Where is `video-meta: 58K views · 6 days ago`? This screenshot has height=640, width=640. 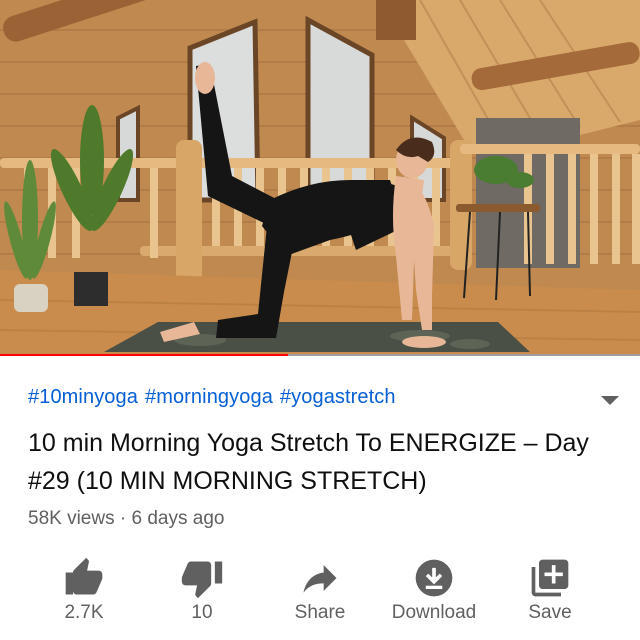
video-meta: 58K views · 6 days ago is located at coordinates (126, 519).